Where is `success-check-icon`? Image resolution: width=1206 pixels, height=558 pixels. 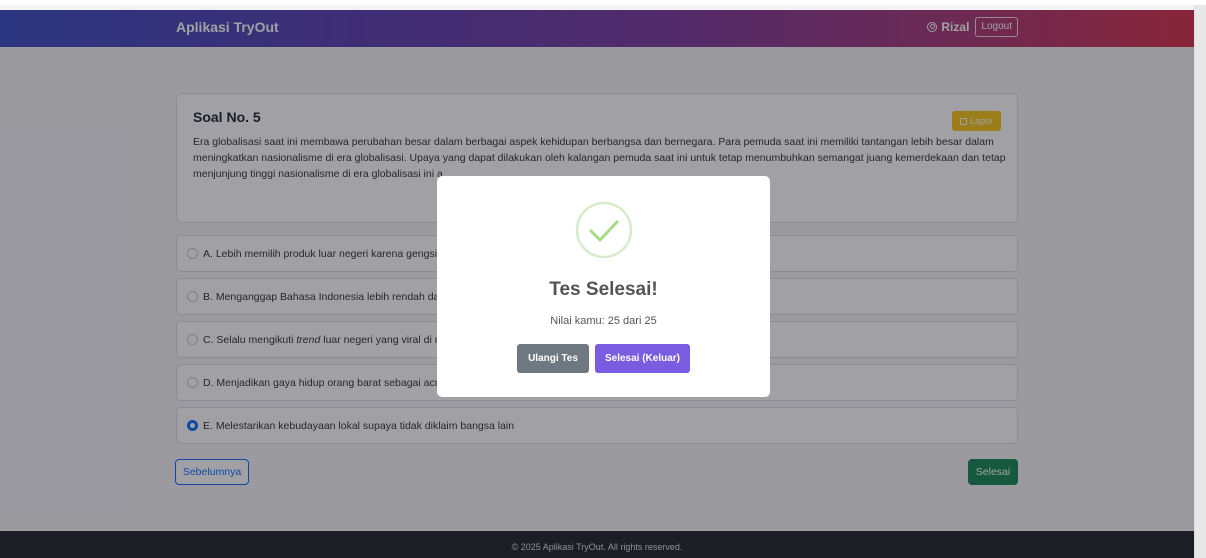 success-check-icon is located at coordinates (603, 230).